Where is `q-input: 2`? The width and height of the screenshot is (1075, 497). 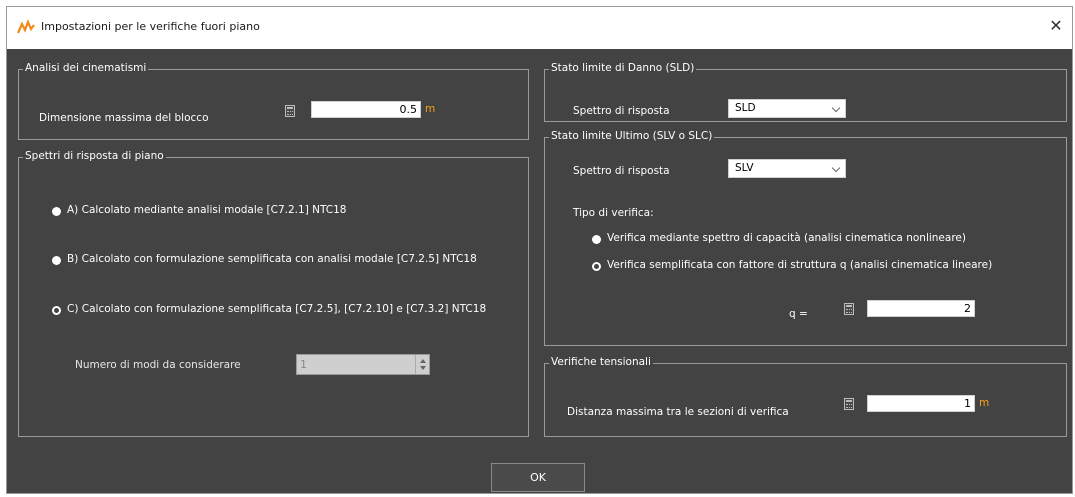
q-input: 2 is located at coordinates (921, 308).